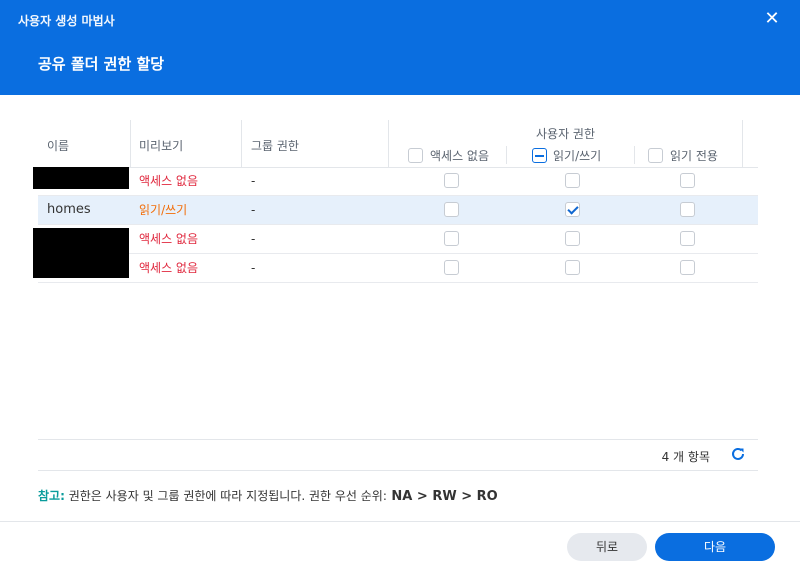 The height and width of the screenshot is (571, 800). Describe the element at coordinates (69, 209) in the screenshot. I see `shared-folder-name: homes` at that location.